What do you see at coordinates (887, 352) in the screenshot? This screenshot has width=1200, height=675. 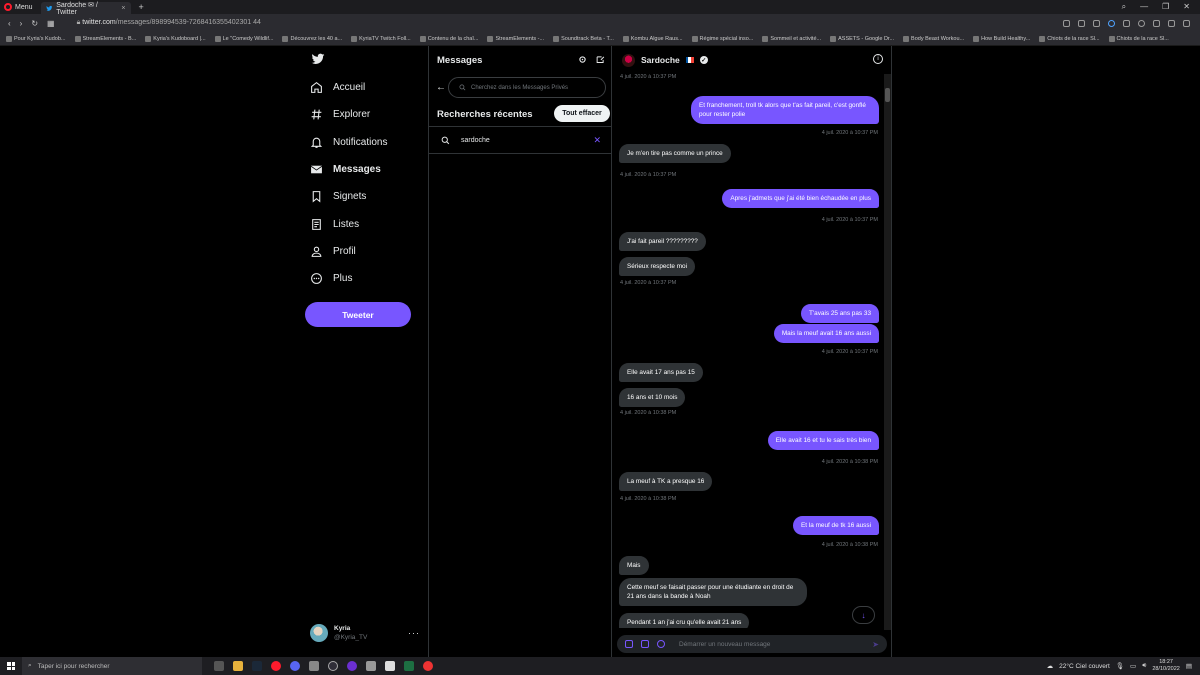 I see `scrollbar` at bounding box center [887, 352].